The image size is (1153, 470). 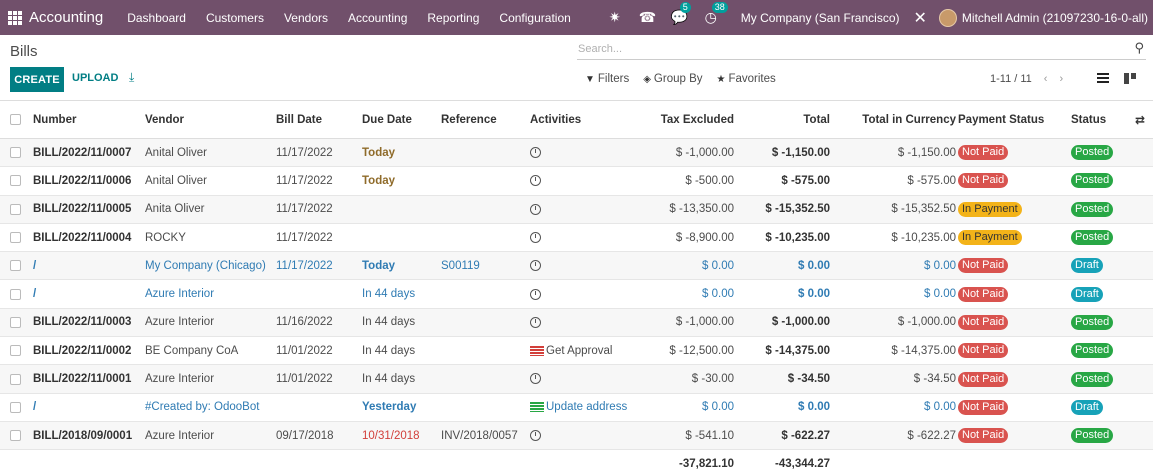 I want to click on download-icon: ⤓, so click(x=131, y=77).